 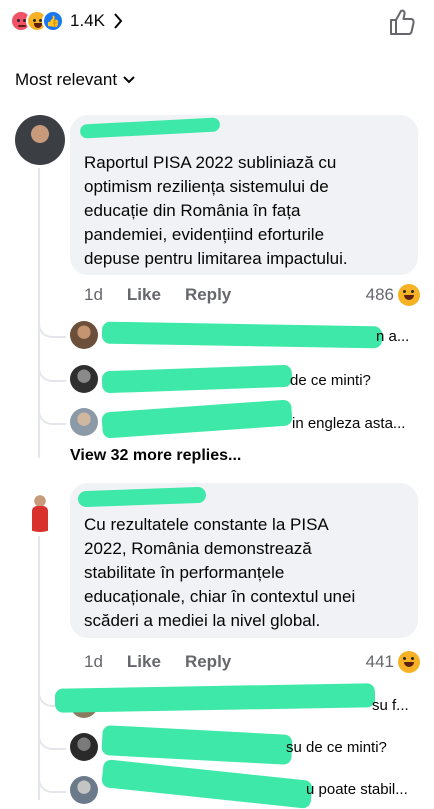 I want to click on sort-dropdown: Most relevant, so click(x=75, y=80).